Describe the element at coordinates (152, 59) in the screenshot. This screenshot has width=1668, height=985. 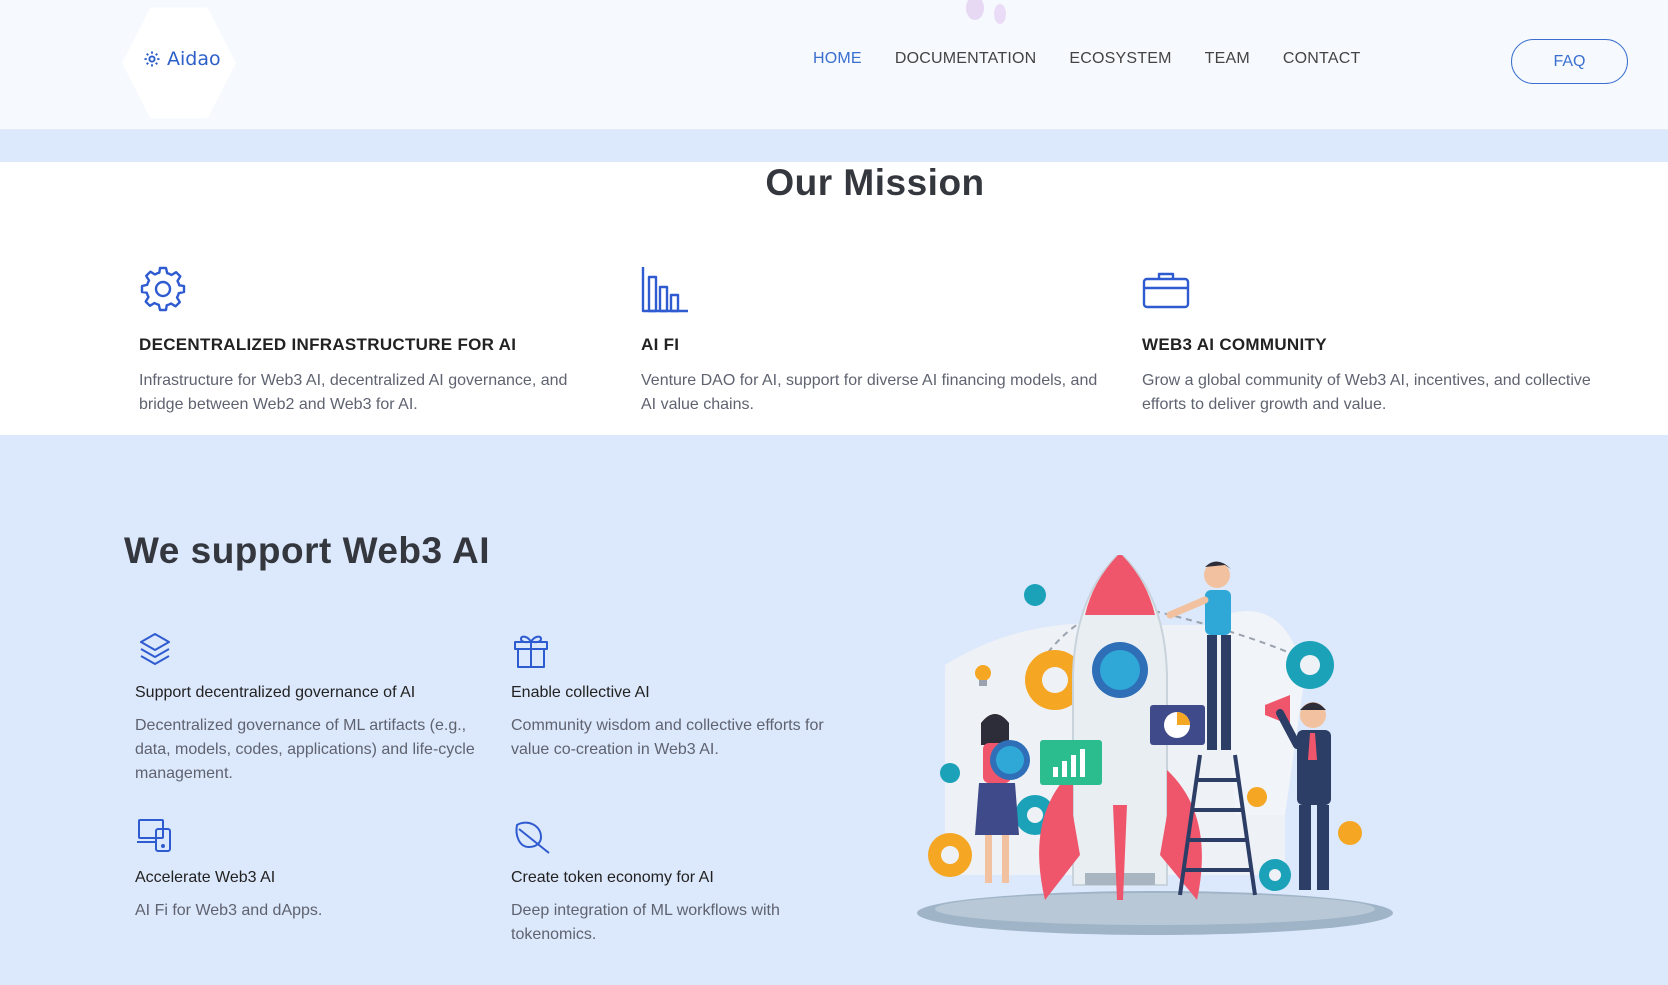
I see `logo-gear-icon` at that location.